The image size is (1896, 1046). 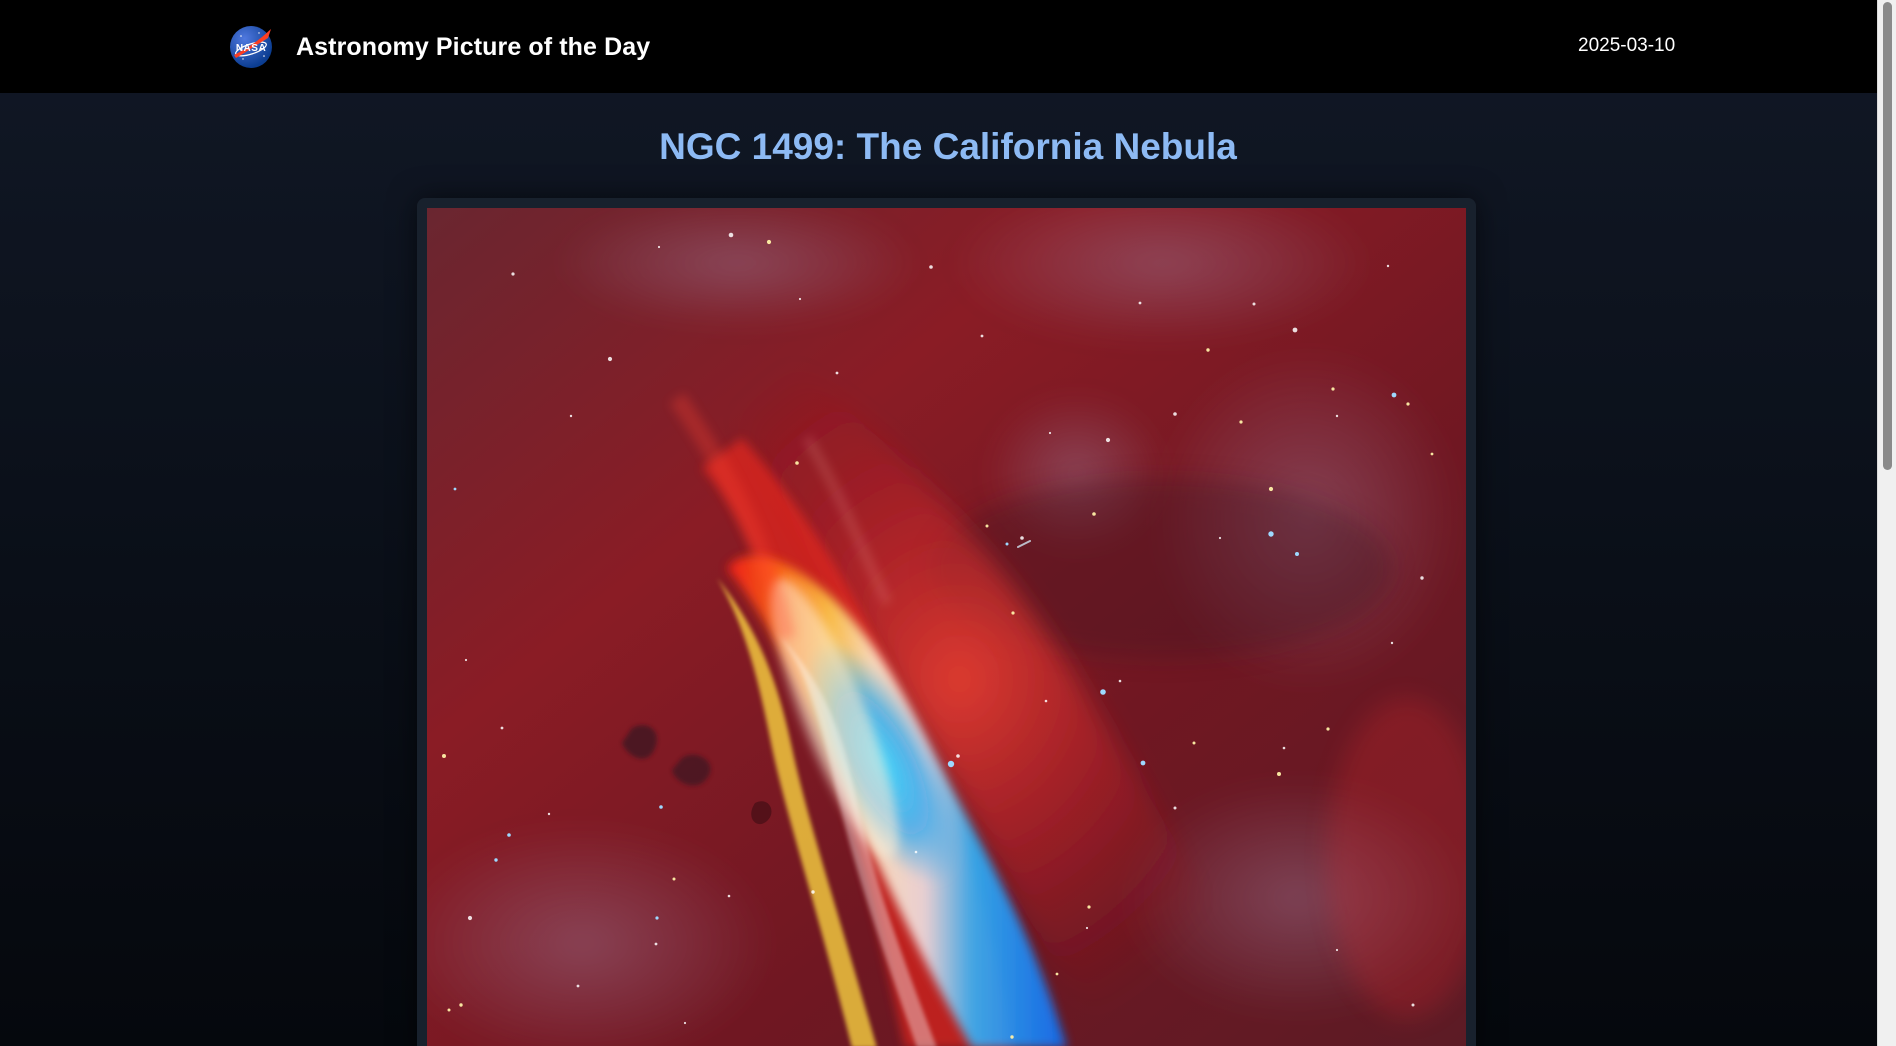 I want to click on svg-text: NASA, so click(x=251, y=48).